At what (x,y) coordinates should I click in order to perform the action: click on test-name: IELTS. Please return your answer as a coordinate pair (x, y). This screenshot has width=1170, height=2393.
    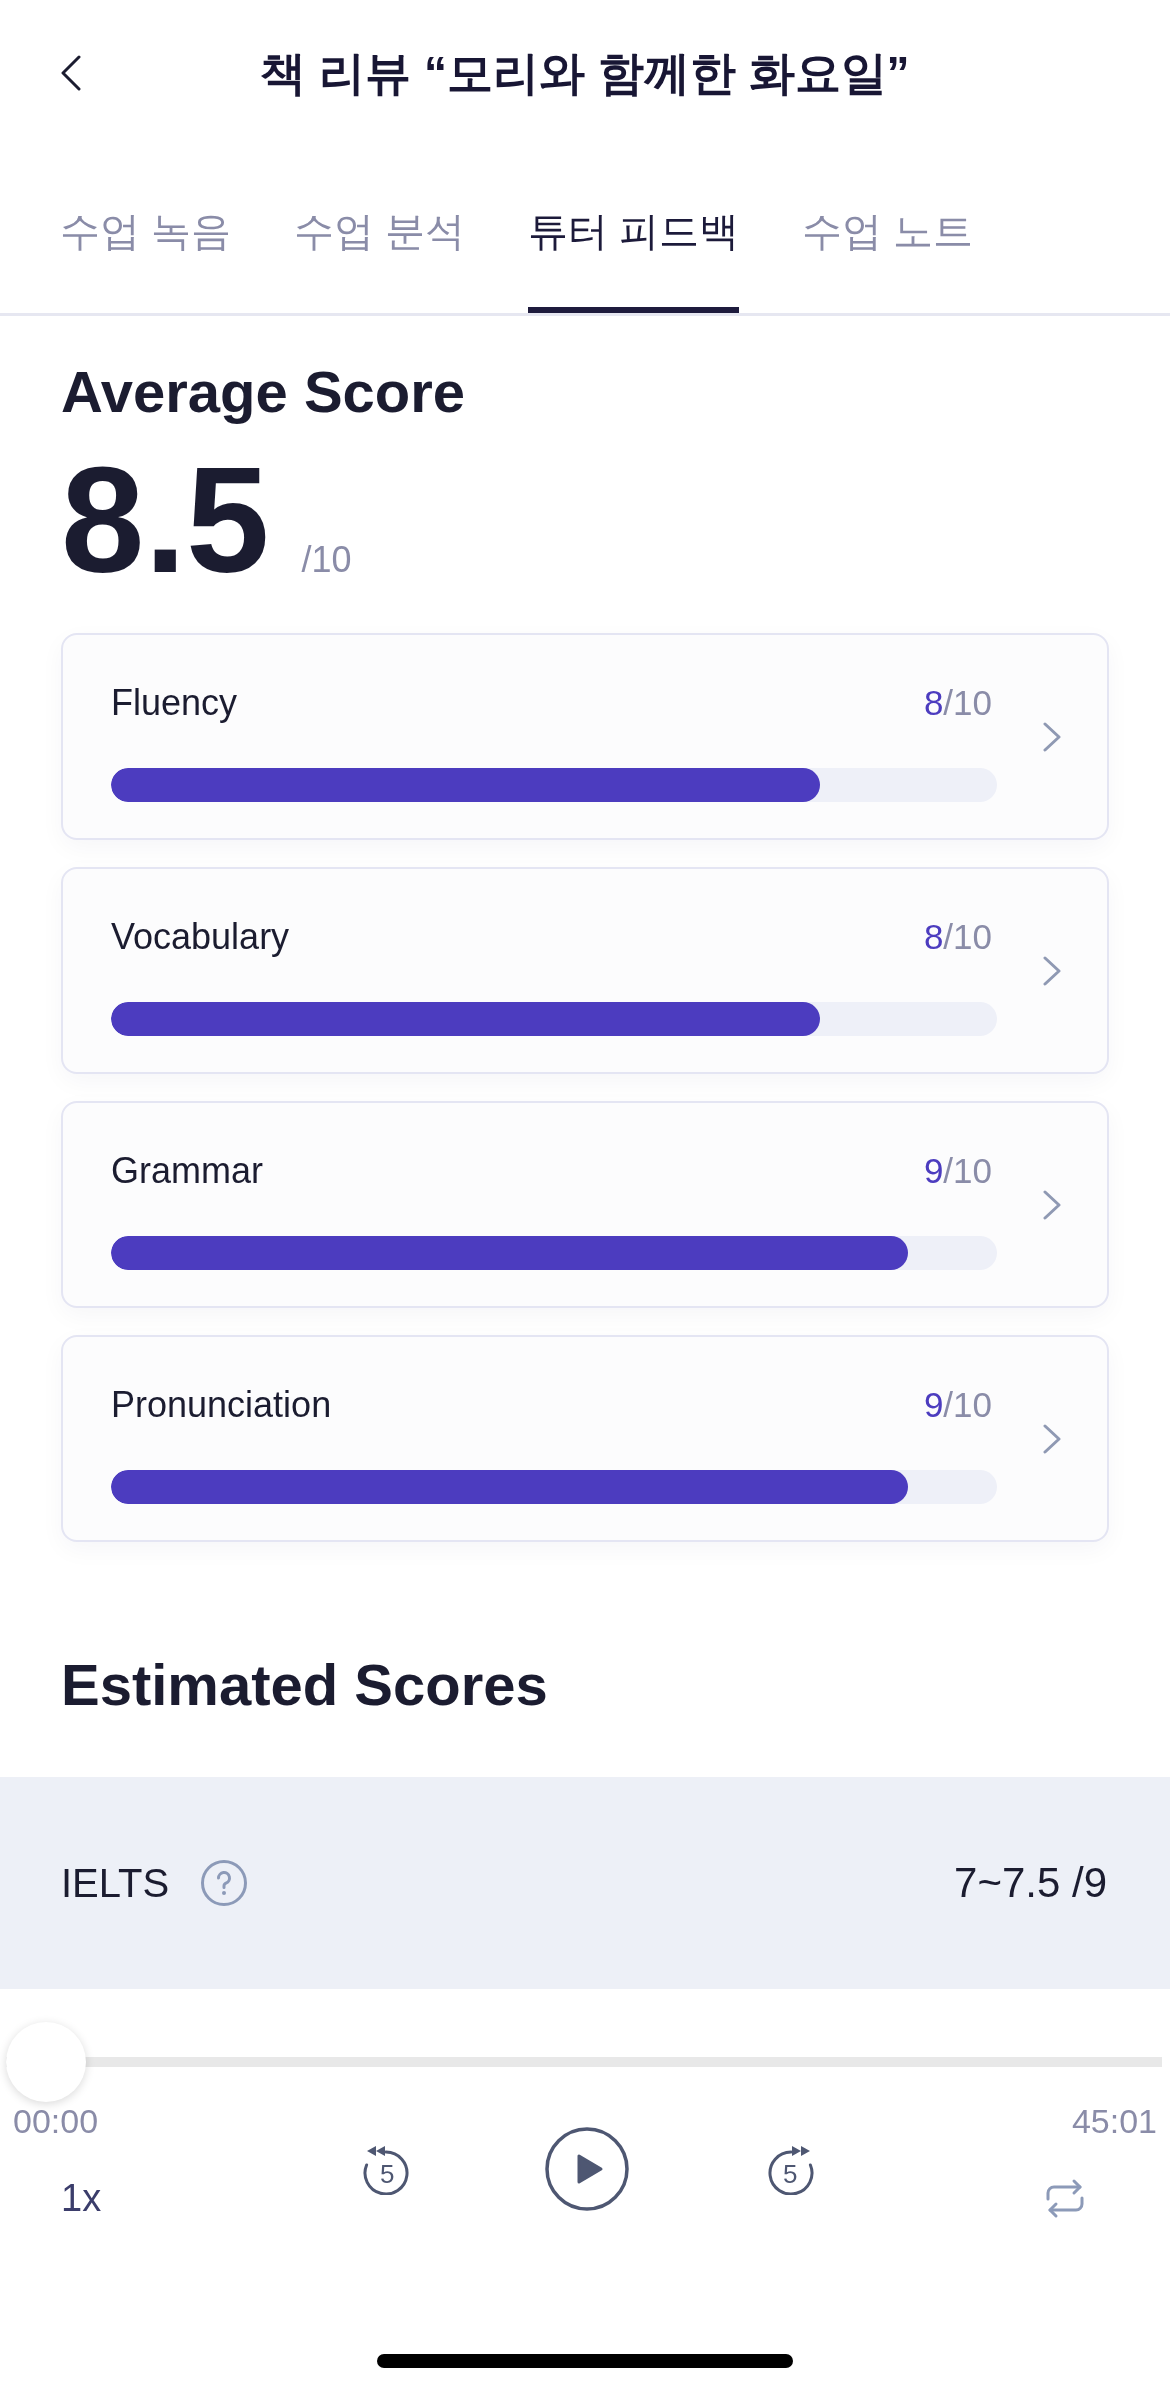
    Looking at the image, I should click on (115, 1883).